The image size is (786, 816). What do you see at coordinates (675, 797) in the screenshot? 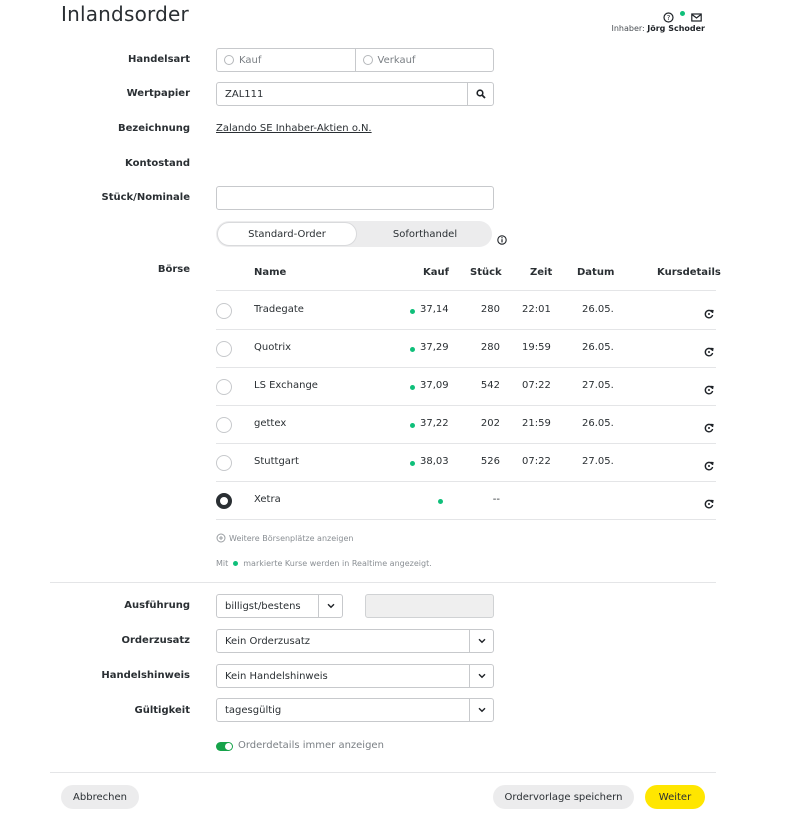
I see `next-button: Weiter` at bounding box center [675, 797].